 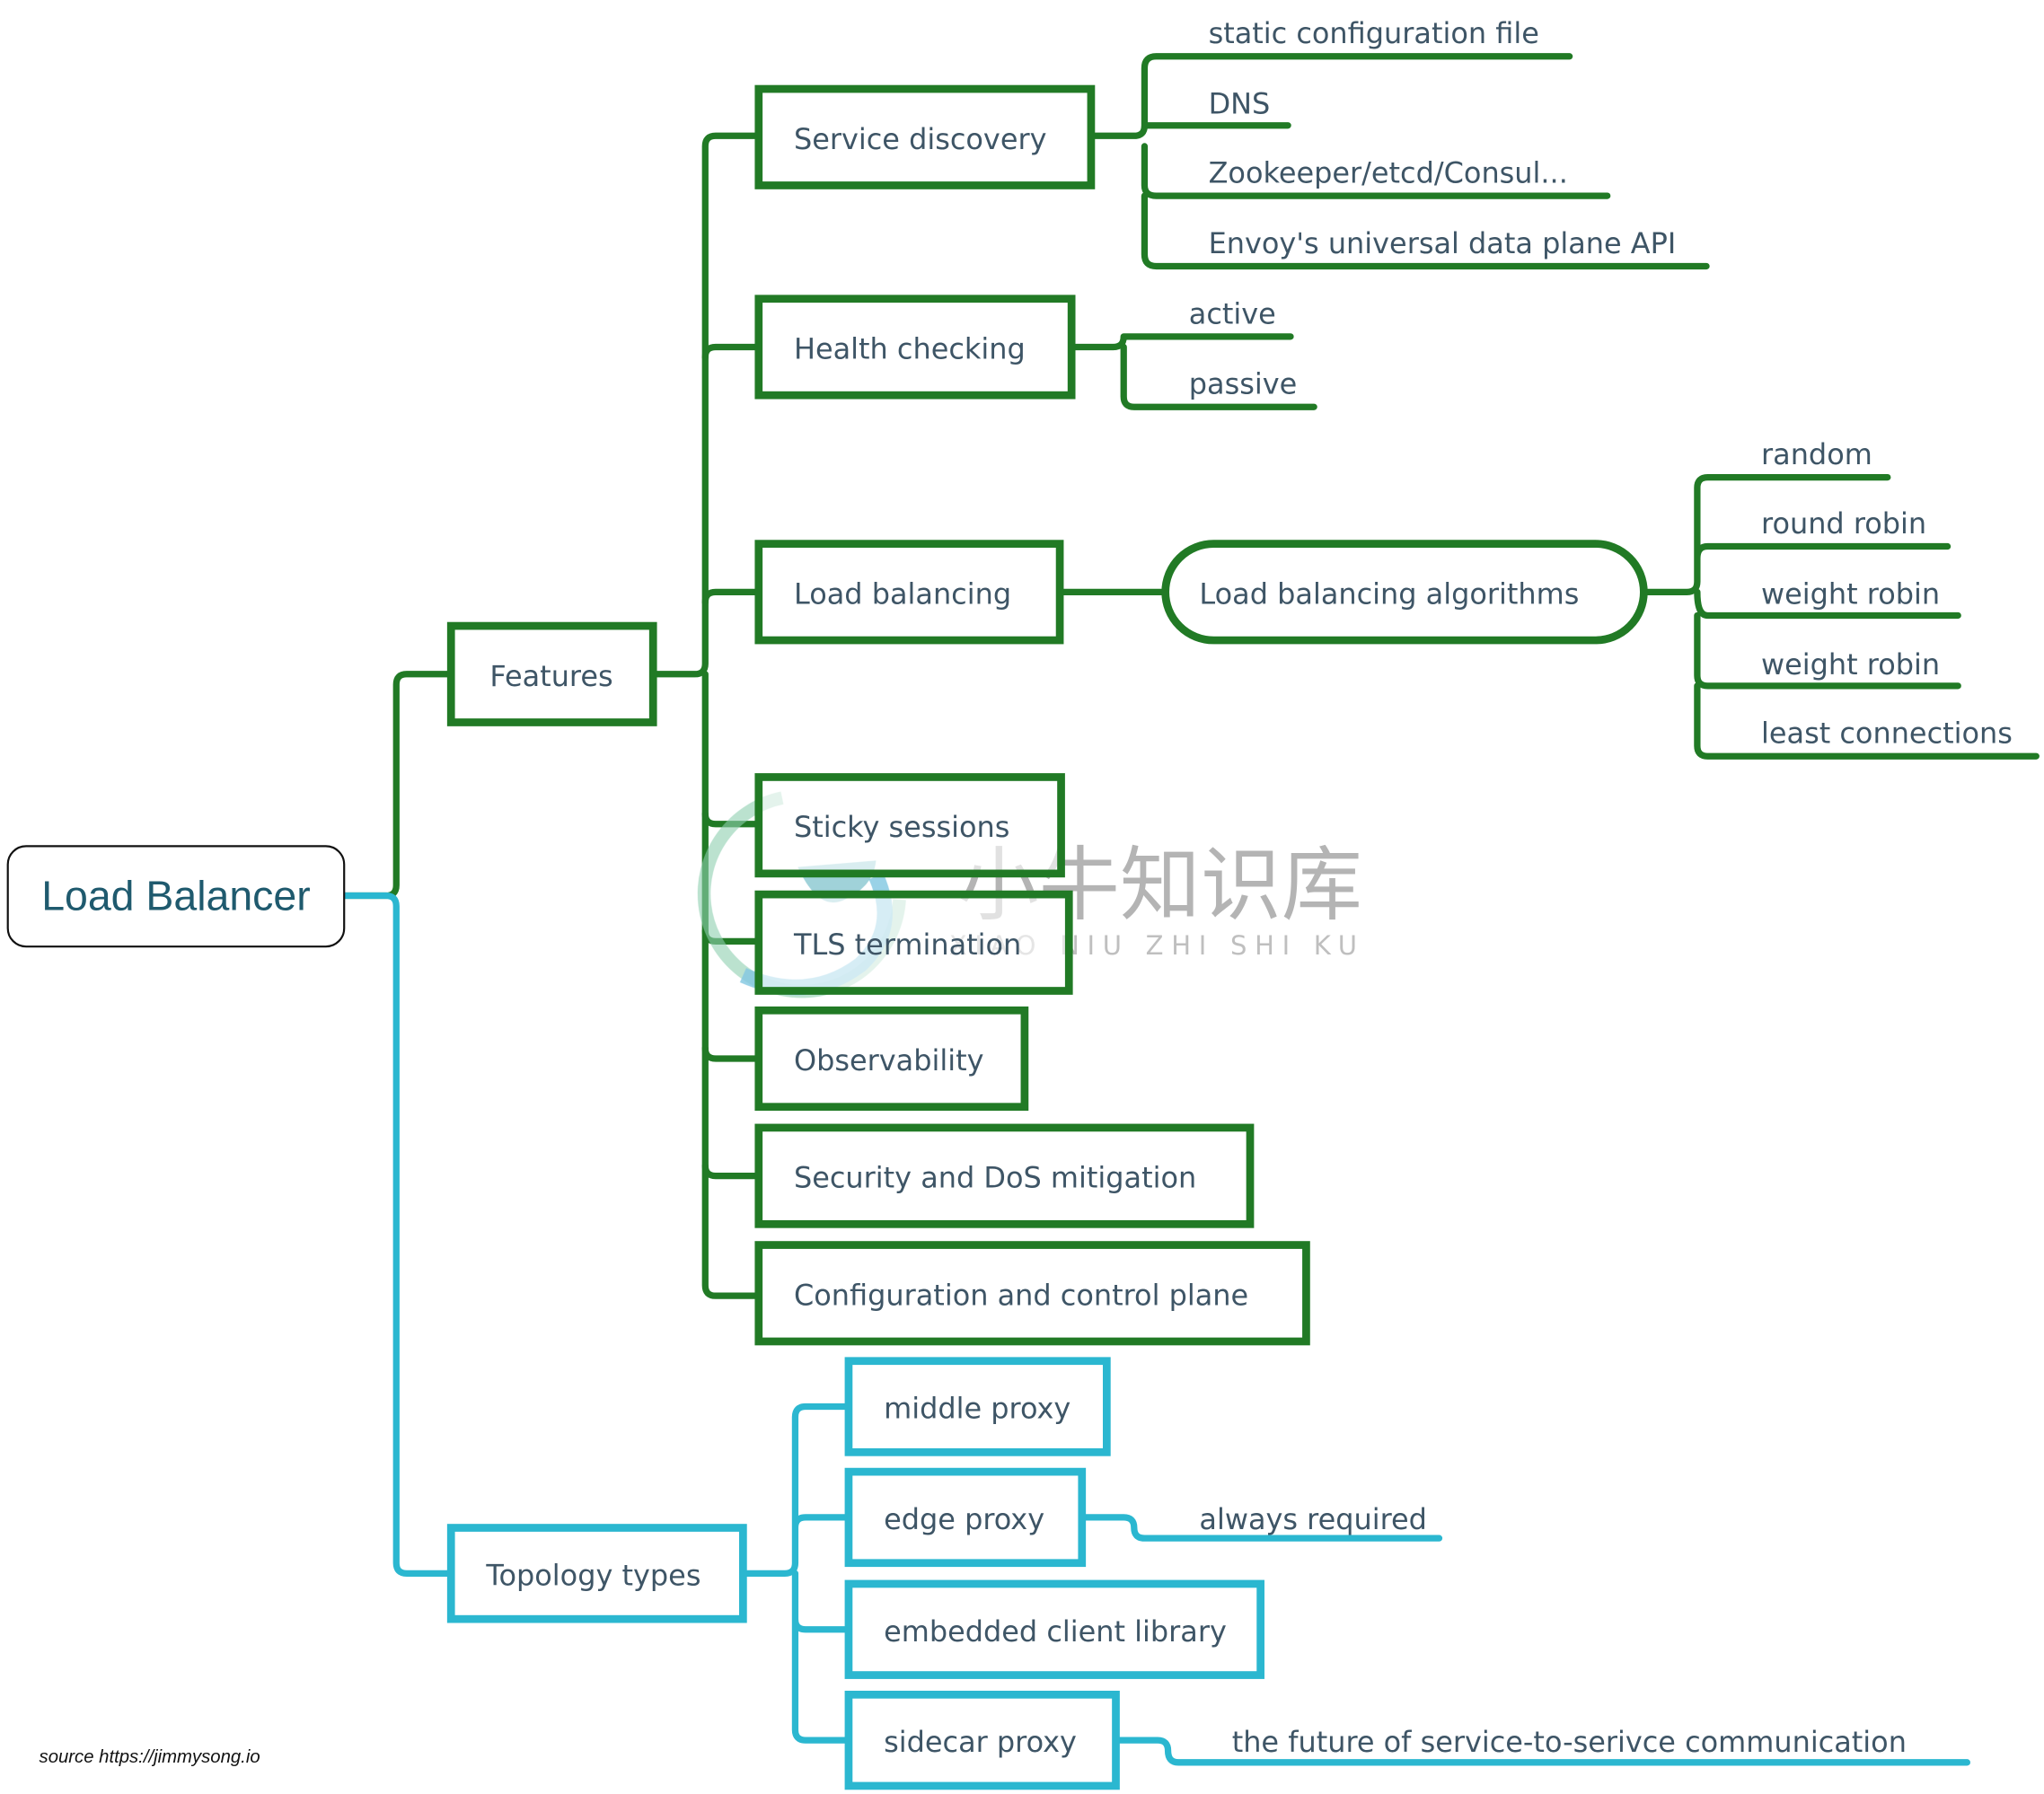 I want to click on connector-health, so click(x=731, y=352).